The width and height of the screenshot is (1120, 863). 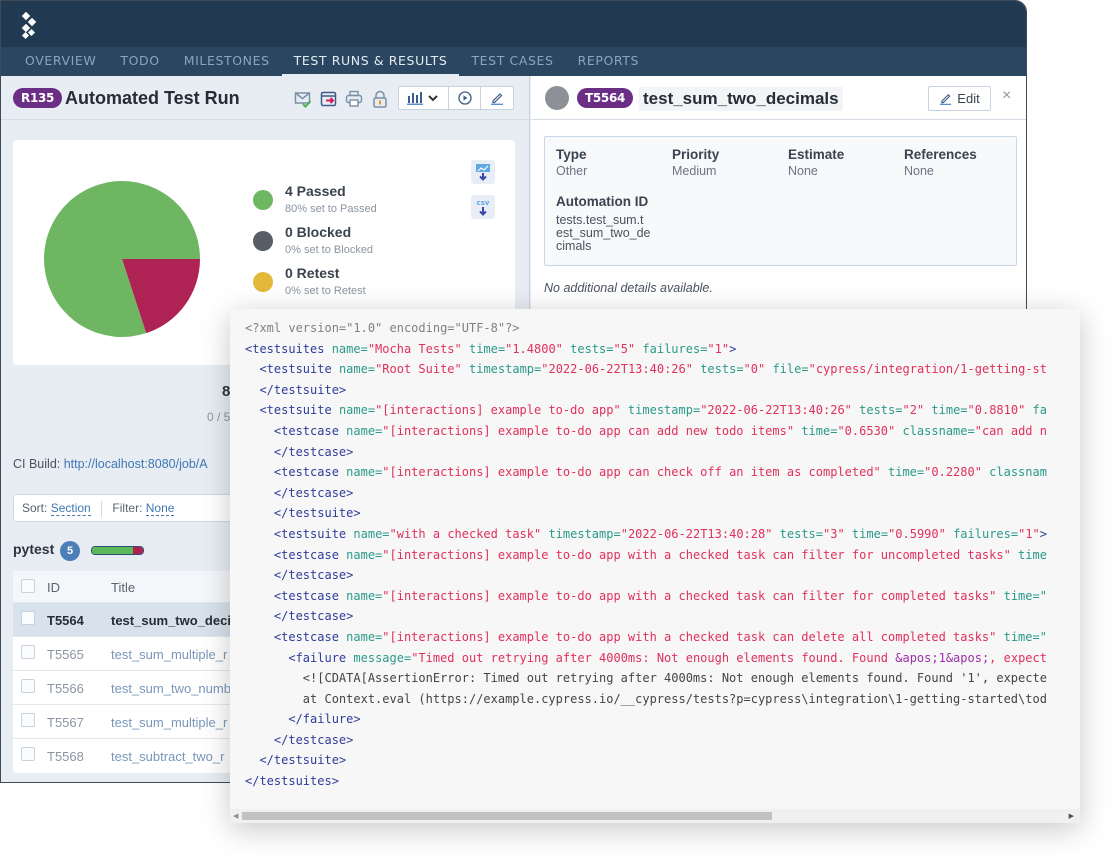 What do you see at coordinates (483, 203) in the screenshot?
I see `csv-label: csv` at bounding box center [483, 203].